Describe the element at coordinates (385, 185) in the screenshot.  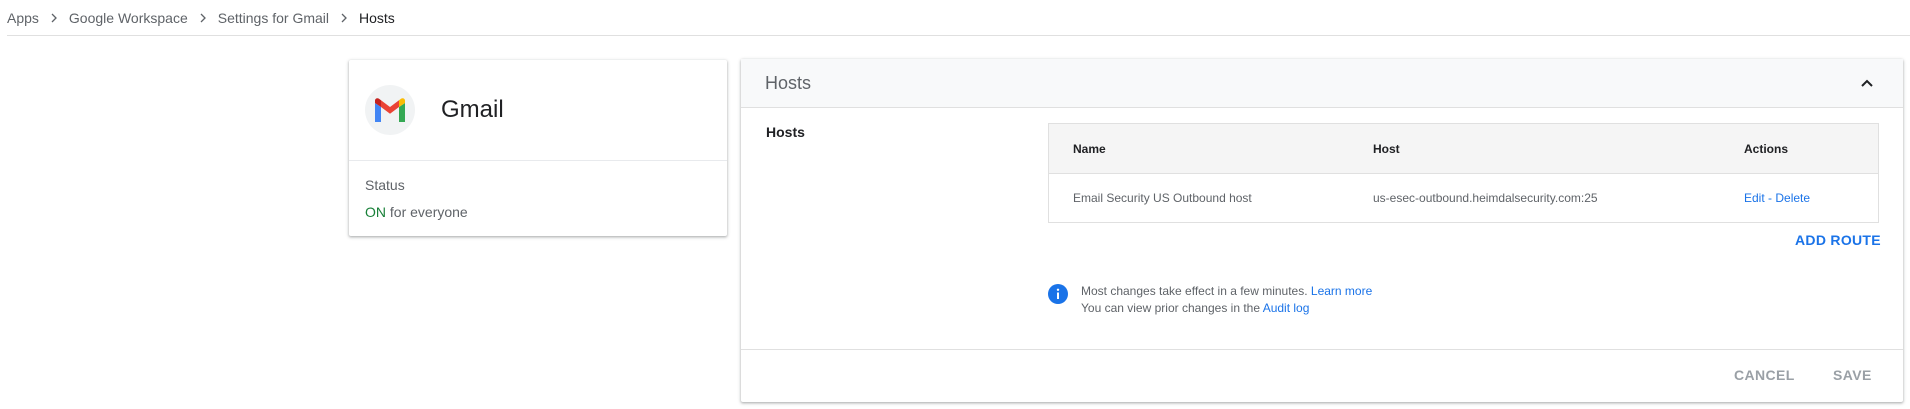
I see `status-label: Status` at that location.